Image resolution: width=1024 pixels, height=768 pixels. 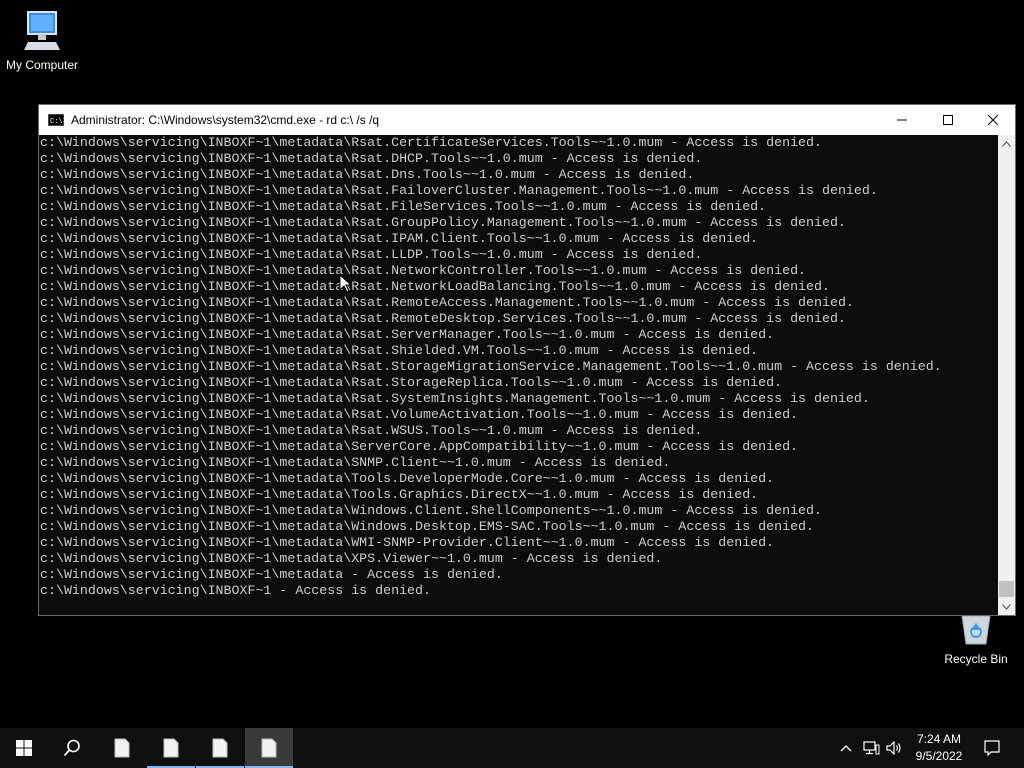 What do you see at coordinates (1006, 589) in the screenshot?
I see `scroll-thumb` at bounding box center [1006, 589].